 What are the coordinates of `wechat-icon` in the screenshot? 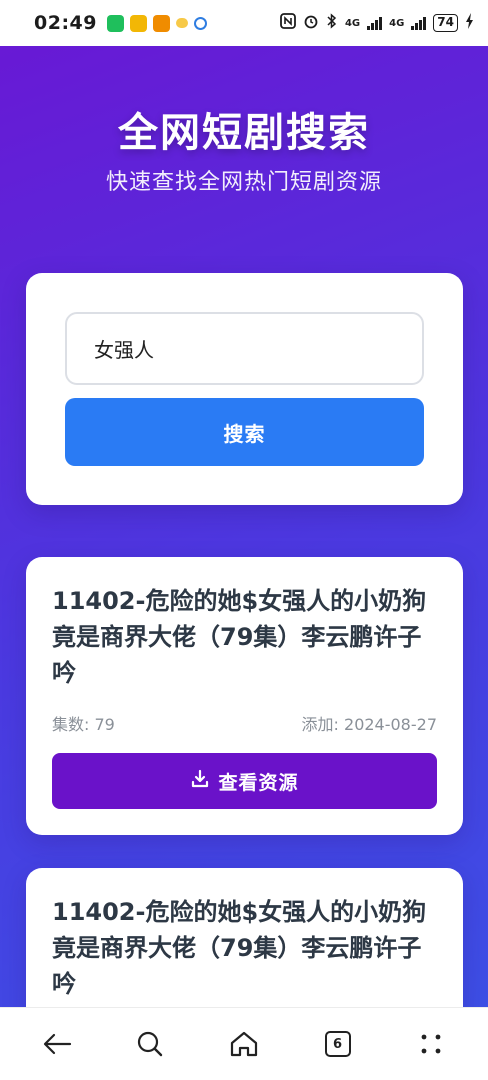 It's located at (115, 23).